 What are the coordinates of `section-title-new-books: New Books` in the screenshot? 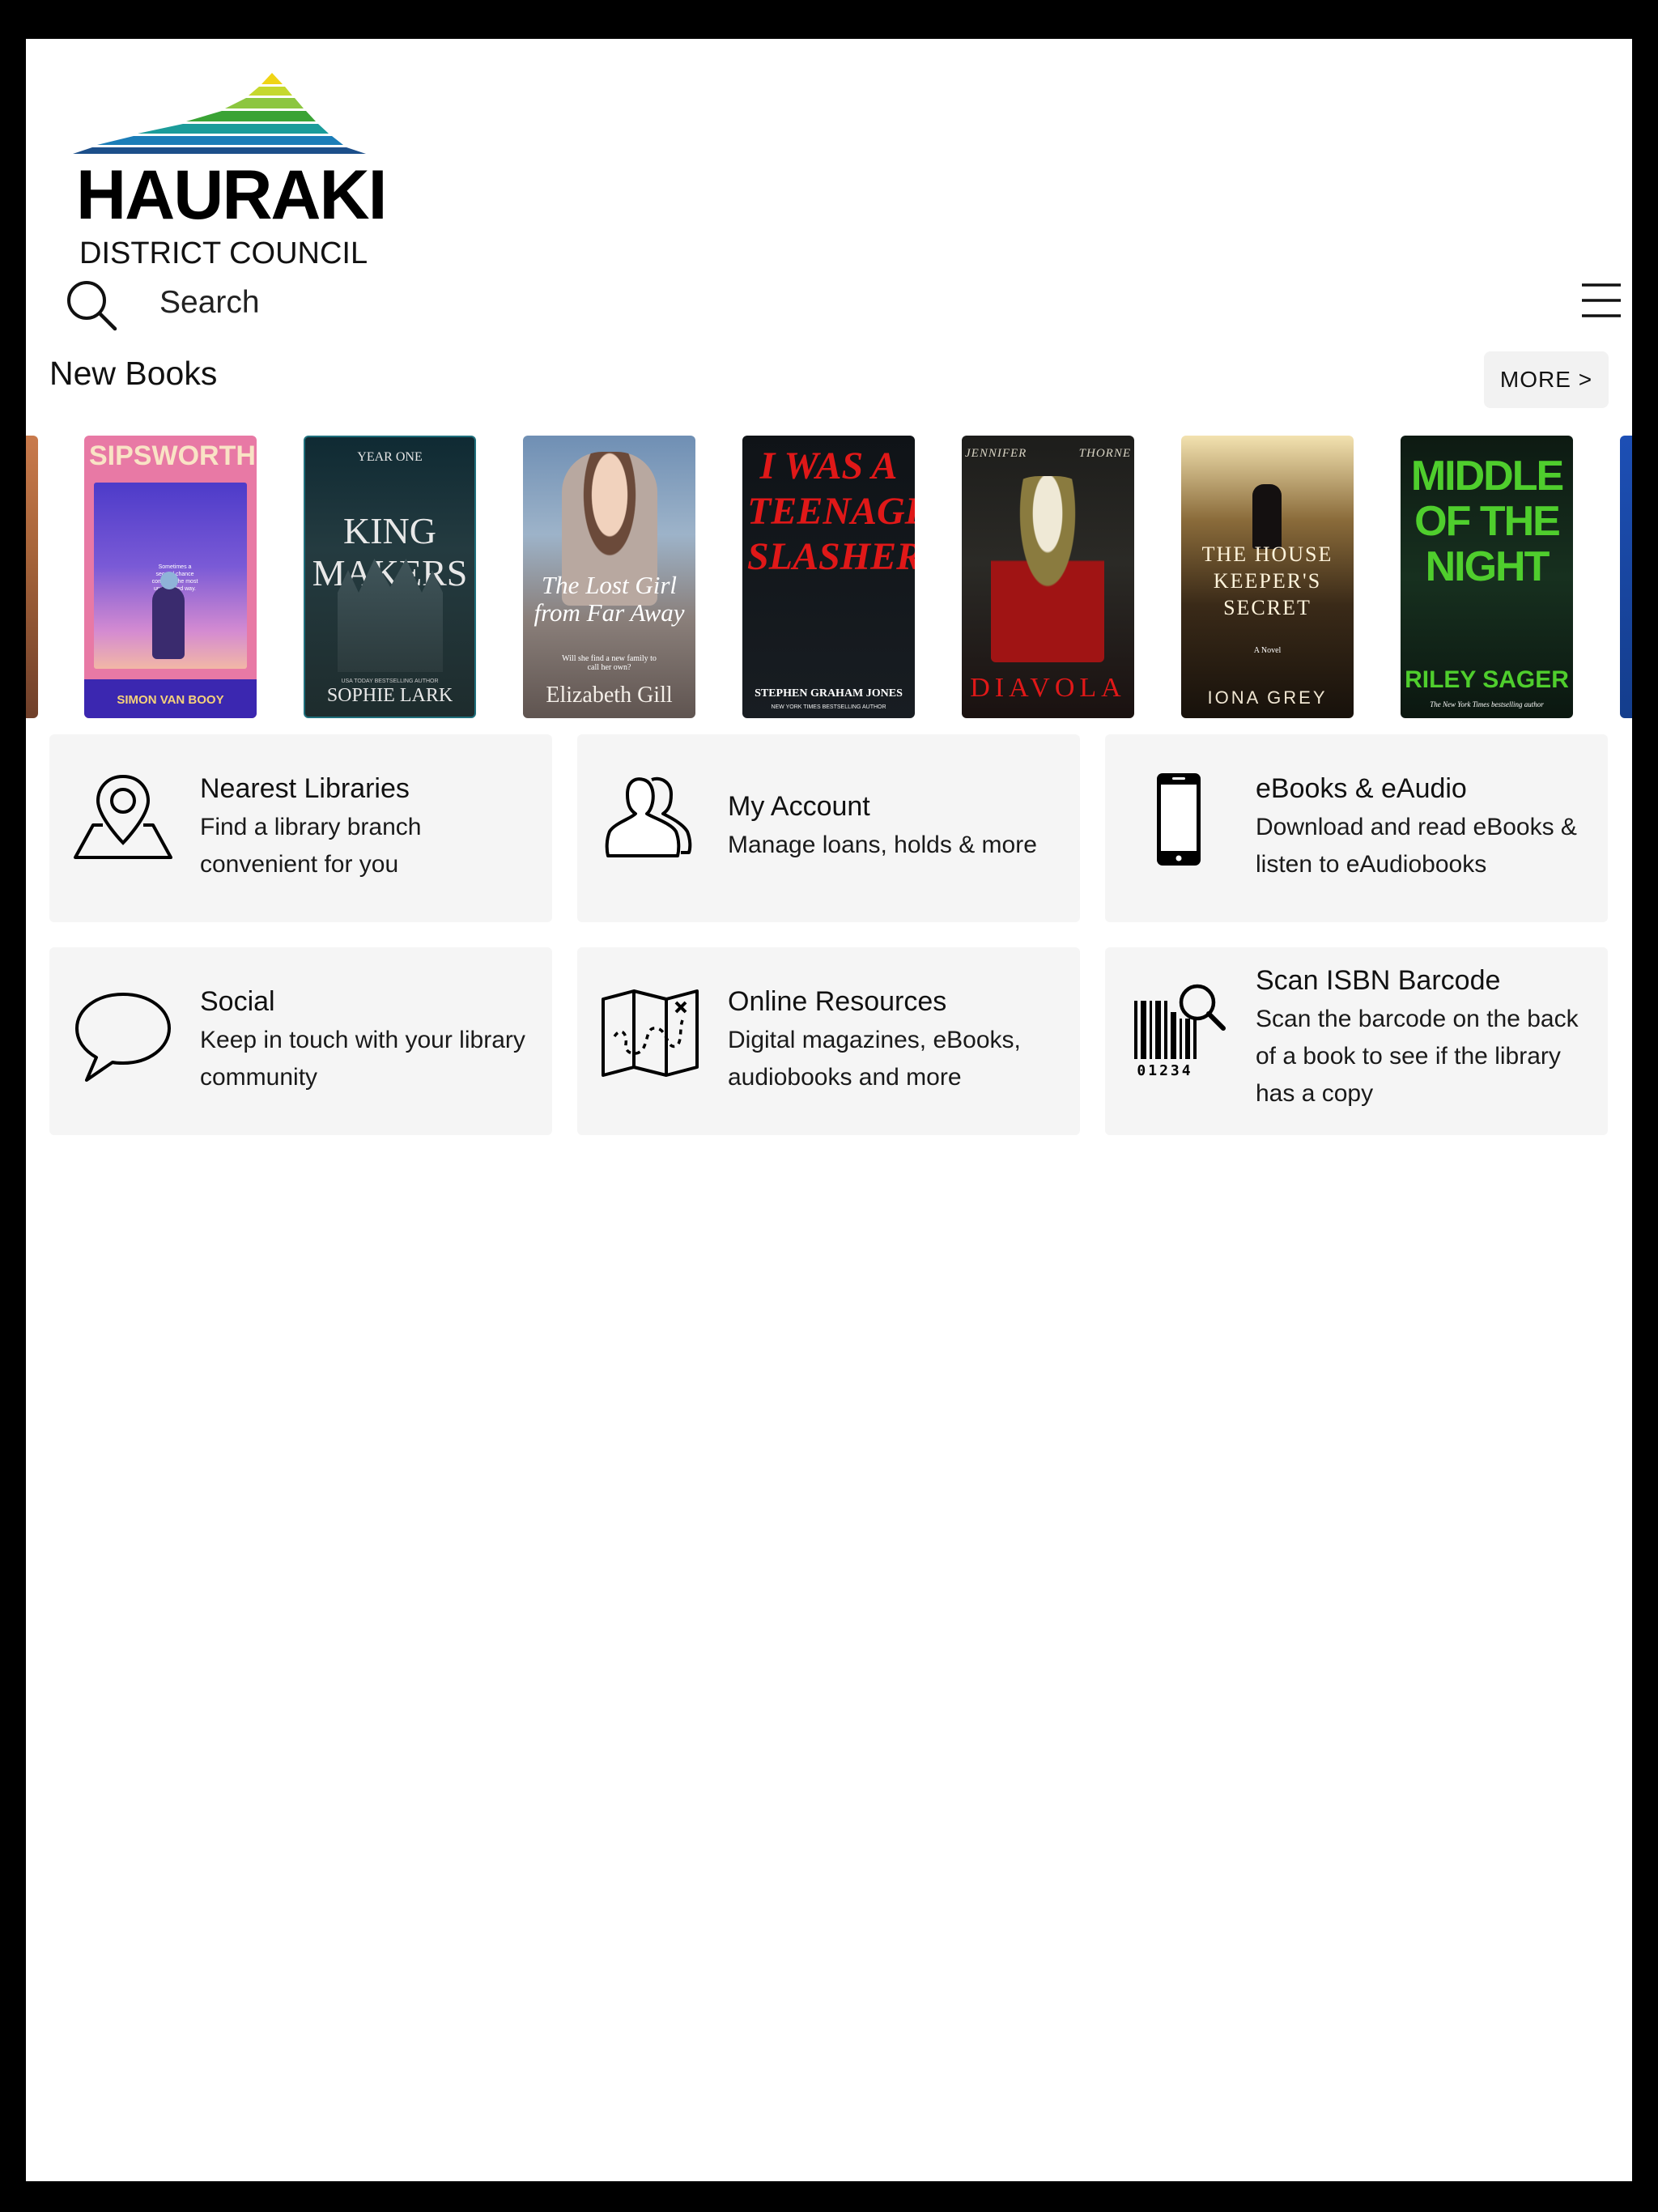 It's located at (133, 374).